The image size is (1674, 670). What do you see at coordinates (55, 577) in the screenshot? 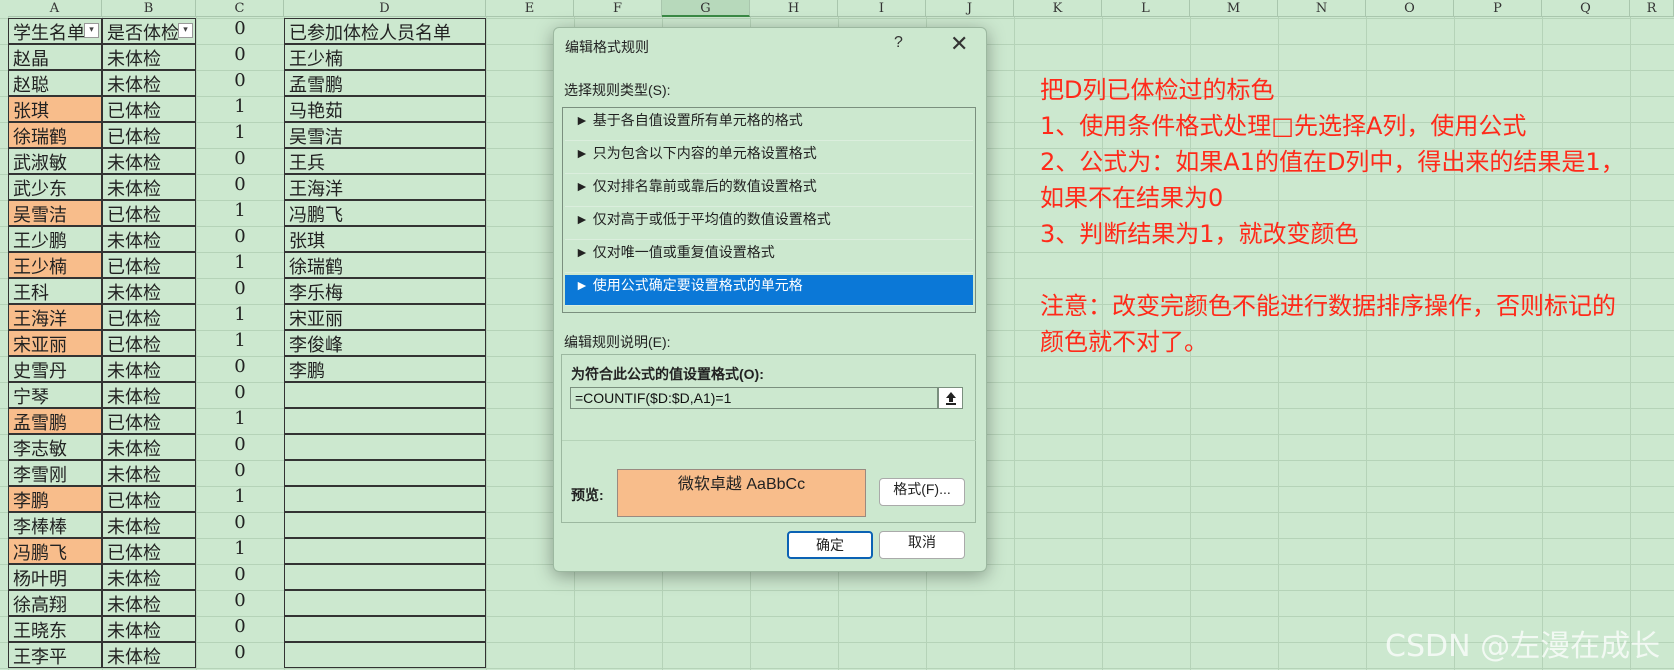
I see `cell-a: 杨叶明` at bounding box center [55, 577].